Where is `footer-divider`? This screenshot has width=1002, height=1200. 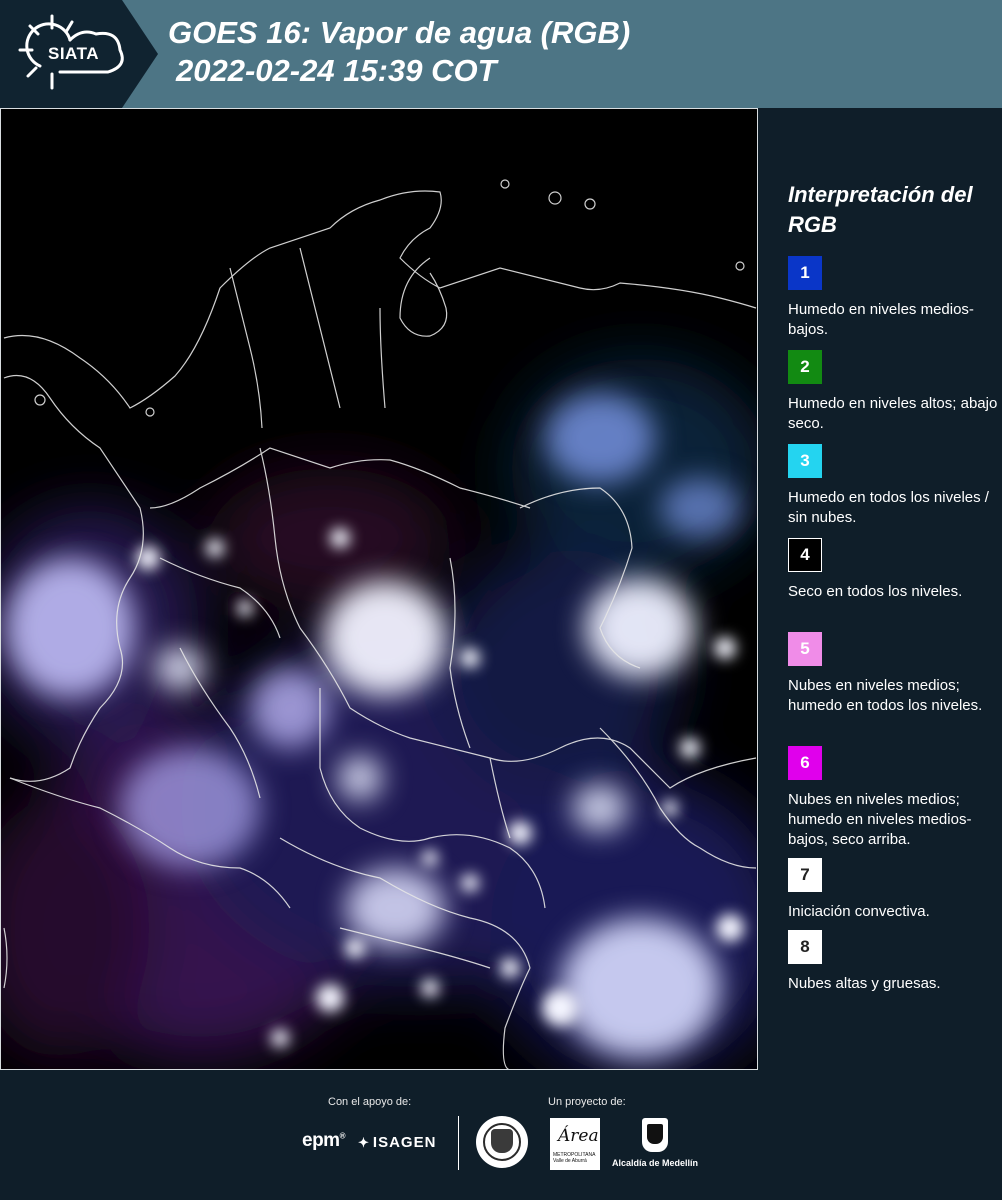
footer-divider is located at coordinates (458, 1143).